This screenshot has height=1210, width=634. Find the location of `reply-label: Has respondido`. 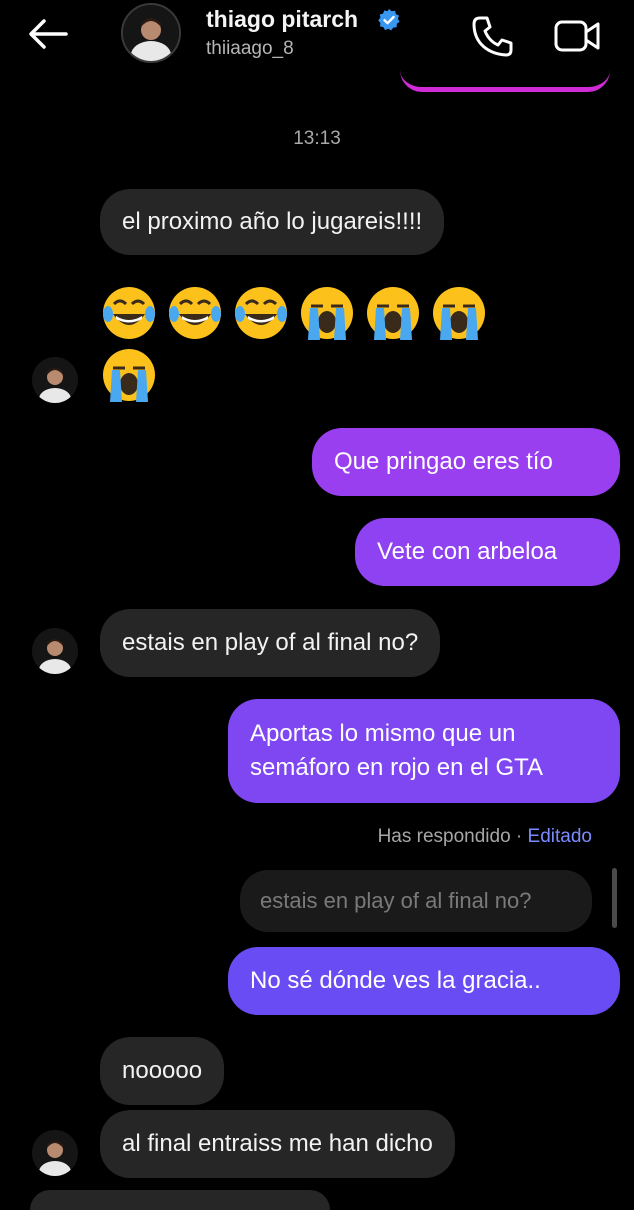

reply-label: Has respondido is located at coordinates (444, 836).